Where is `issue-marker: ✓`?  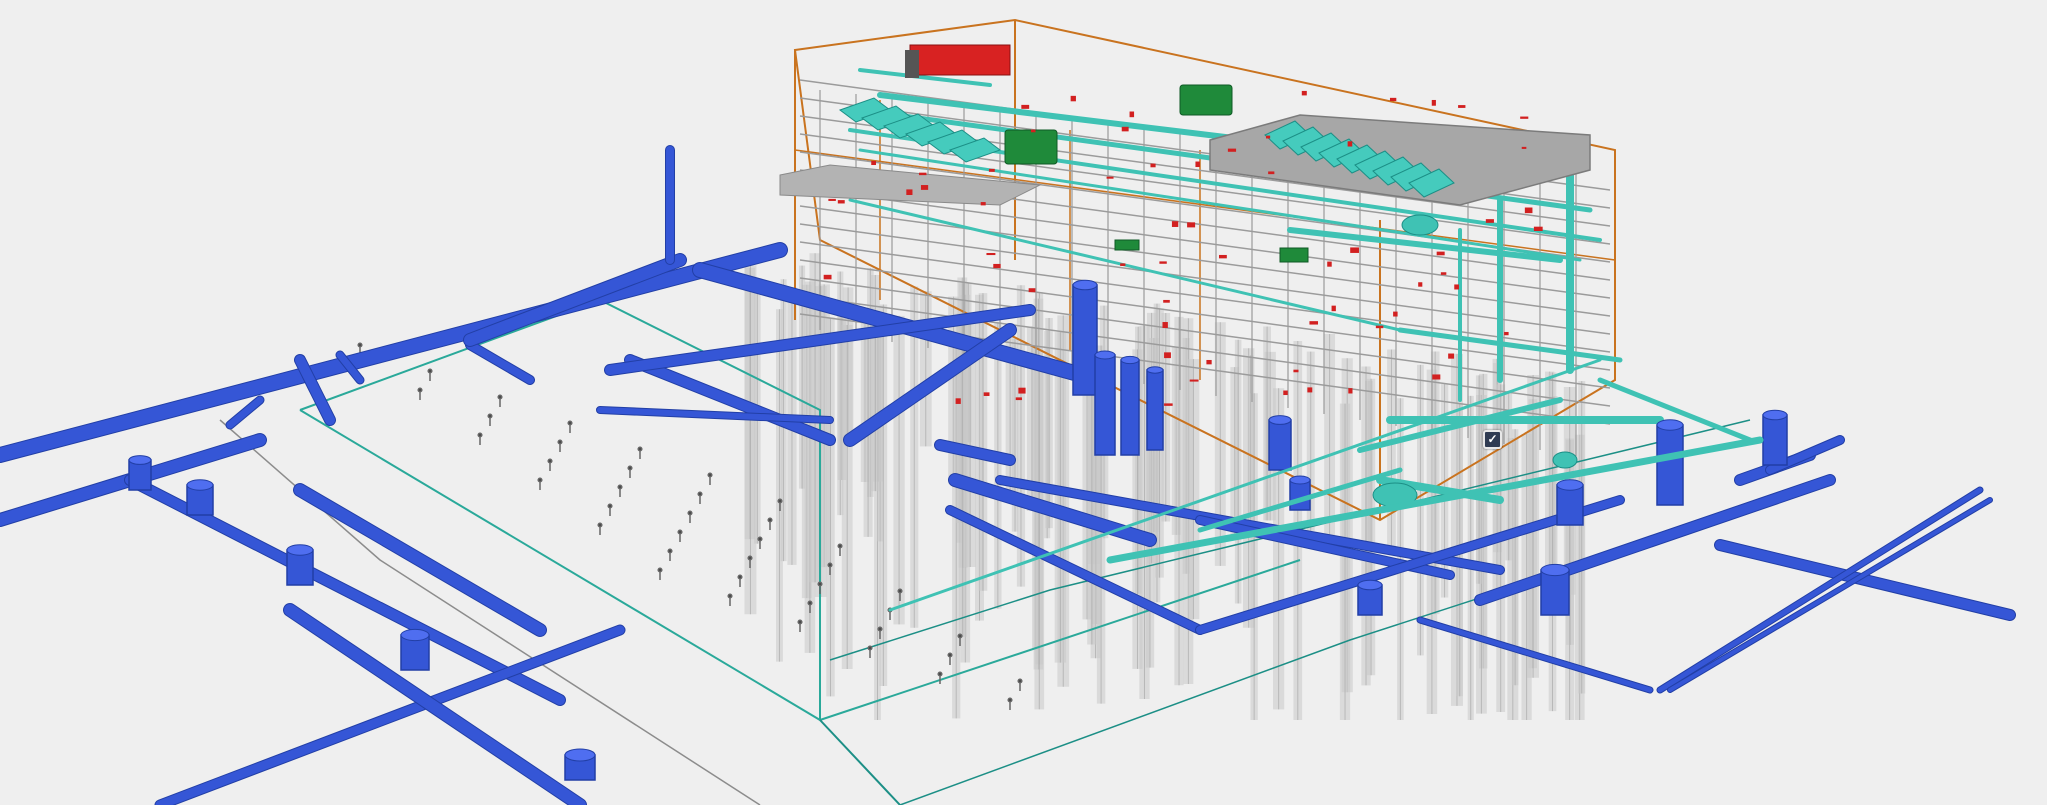
issue-marker: ✓ is located at coordinates (1492, 439).